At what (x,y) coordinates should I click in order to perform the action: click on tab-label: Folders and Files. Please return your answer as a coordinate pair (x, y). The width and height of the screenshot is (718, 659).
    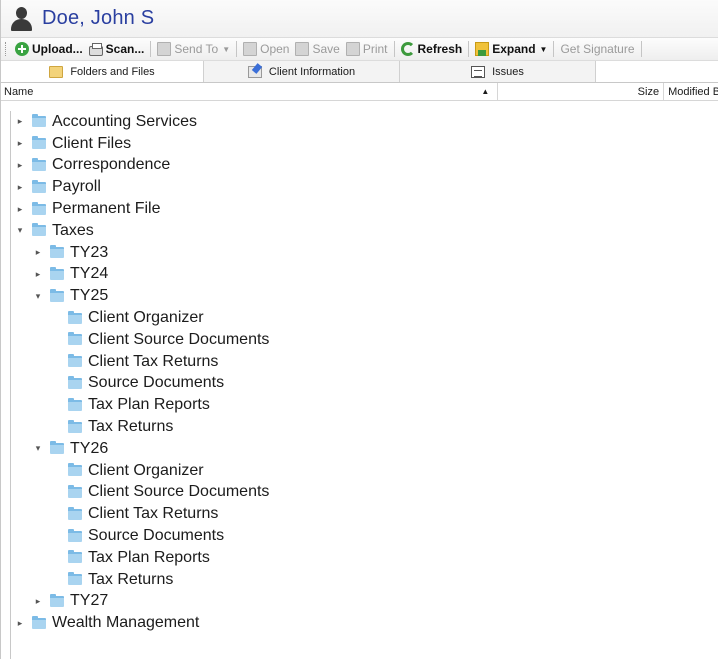
    Looking at the image, I should click on (112, 71).